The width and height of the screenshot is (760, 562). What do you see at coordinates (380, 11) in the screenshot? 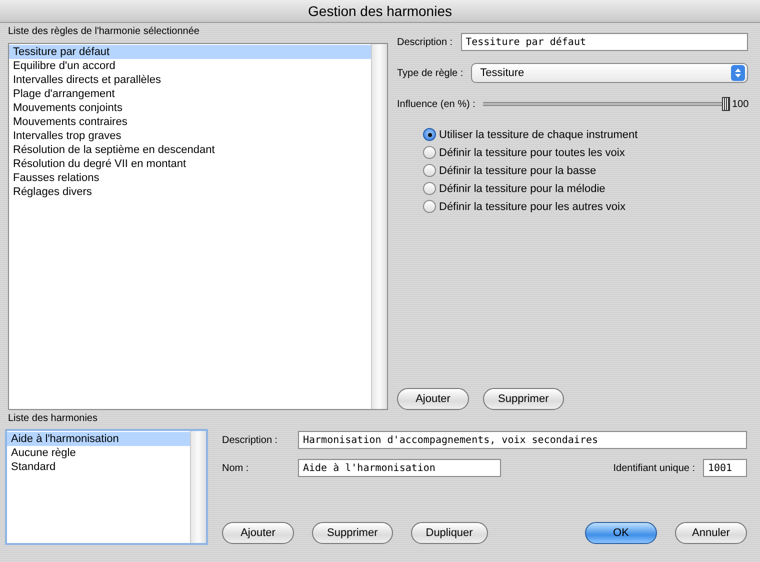
I see `window-title: Gestion des harmonies` at bounding box center [380, 11].